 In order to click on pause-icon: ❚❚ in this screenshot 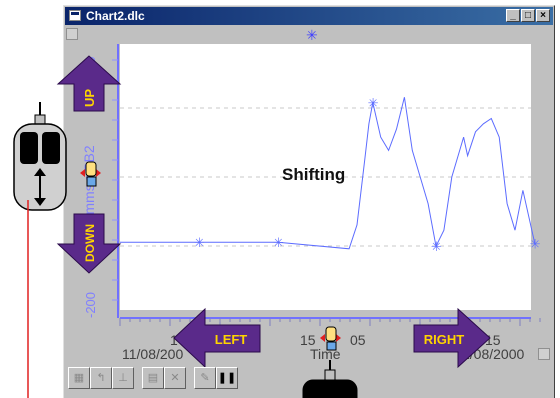, I will do `click(227, 378)`.